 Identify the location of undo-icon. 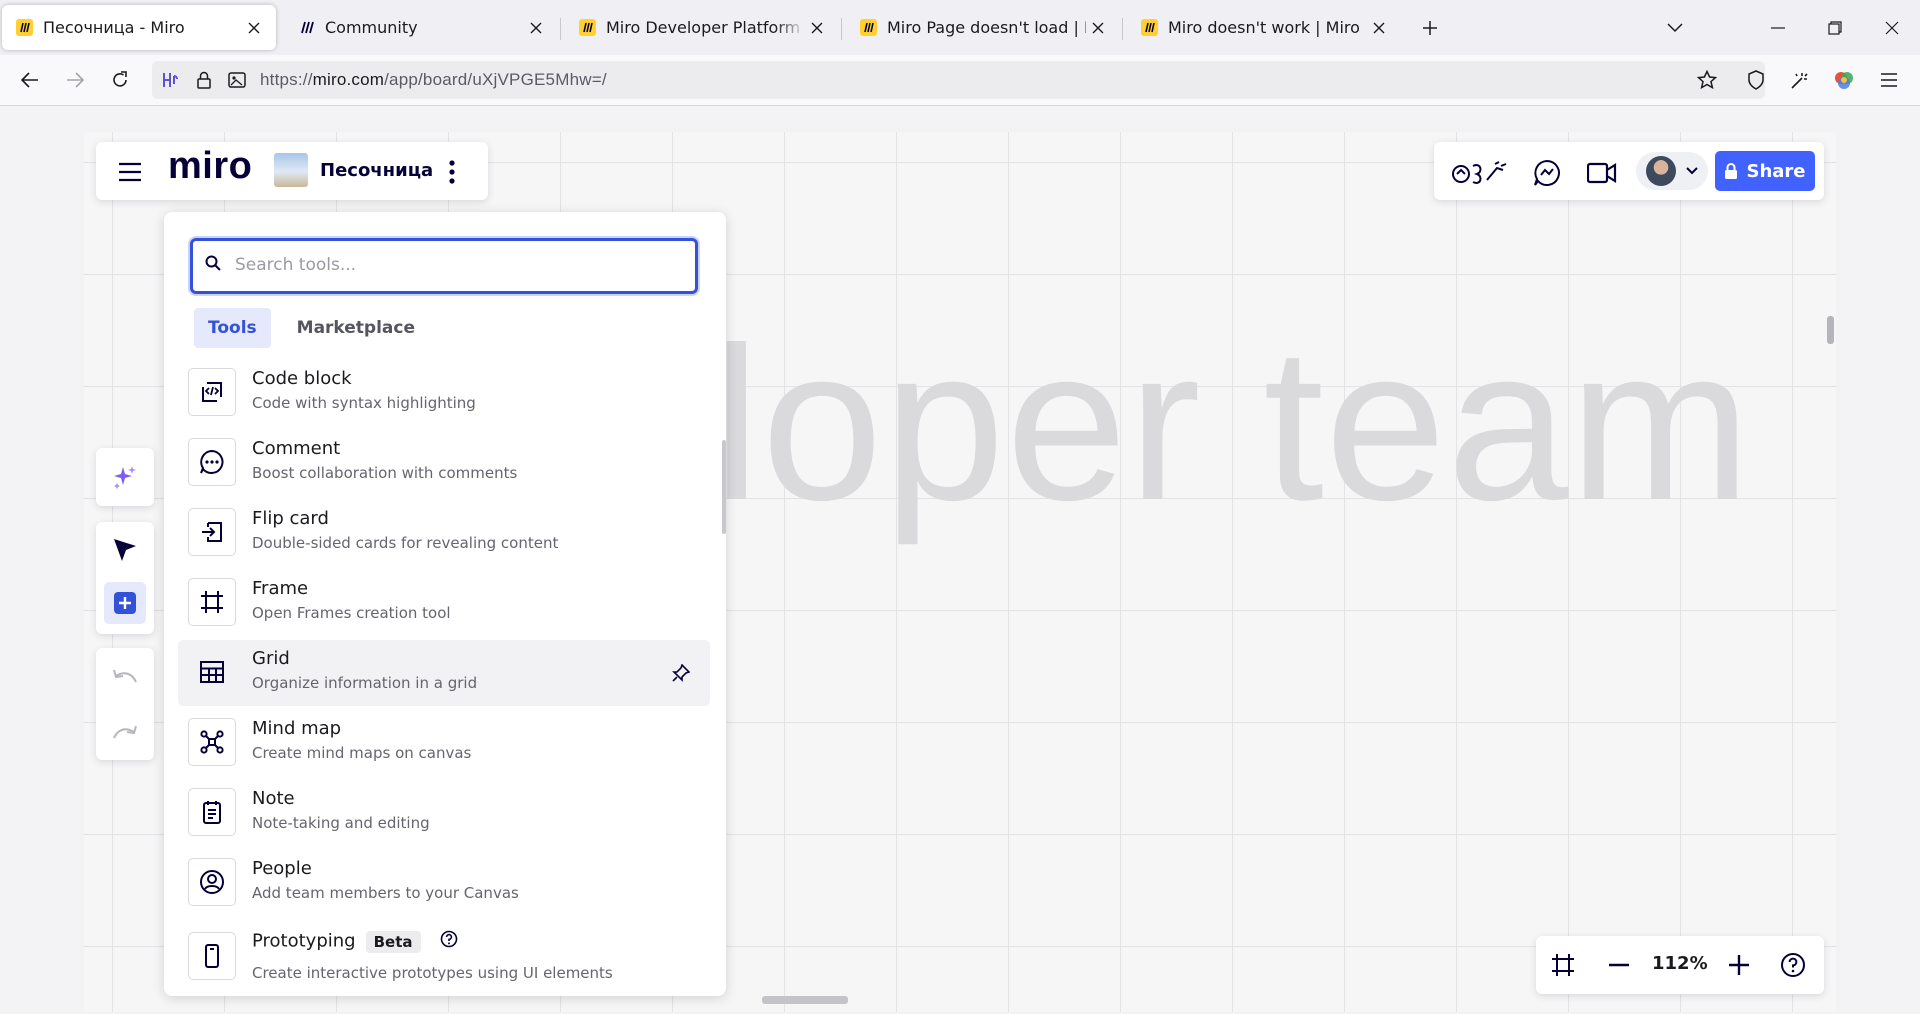
(125, 676).